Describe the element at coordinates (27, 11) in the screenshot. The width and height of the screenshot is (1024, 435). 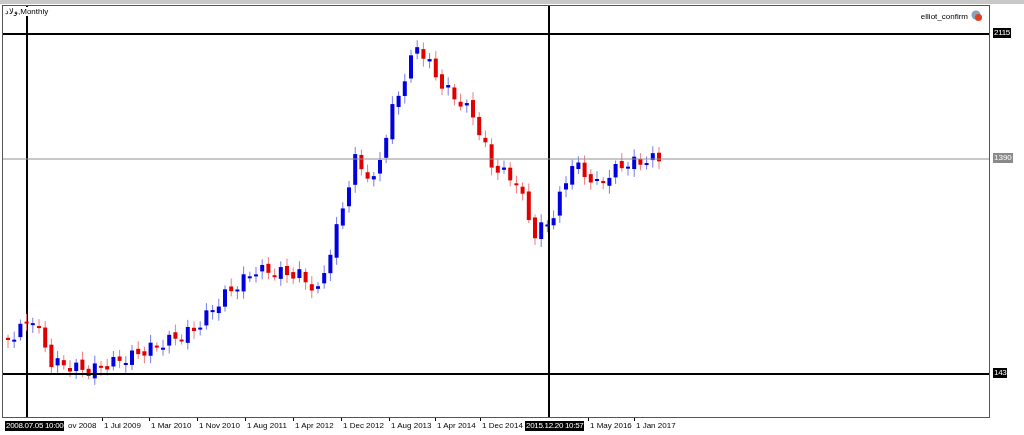
I see `chart-title: ولاد,Monthly` at that location.